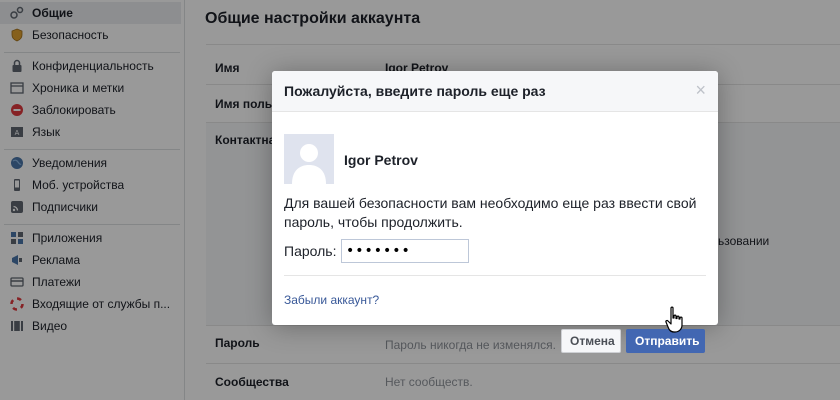  Describe the element at coordinates (674, 319) in the screenshot. I see `hand-cursor-icon` at that location.